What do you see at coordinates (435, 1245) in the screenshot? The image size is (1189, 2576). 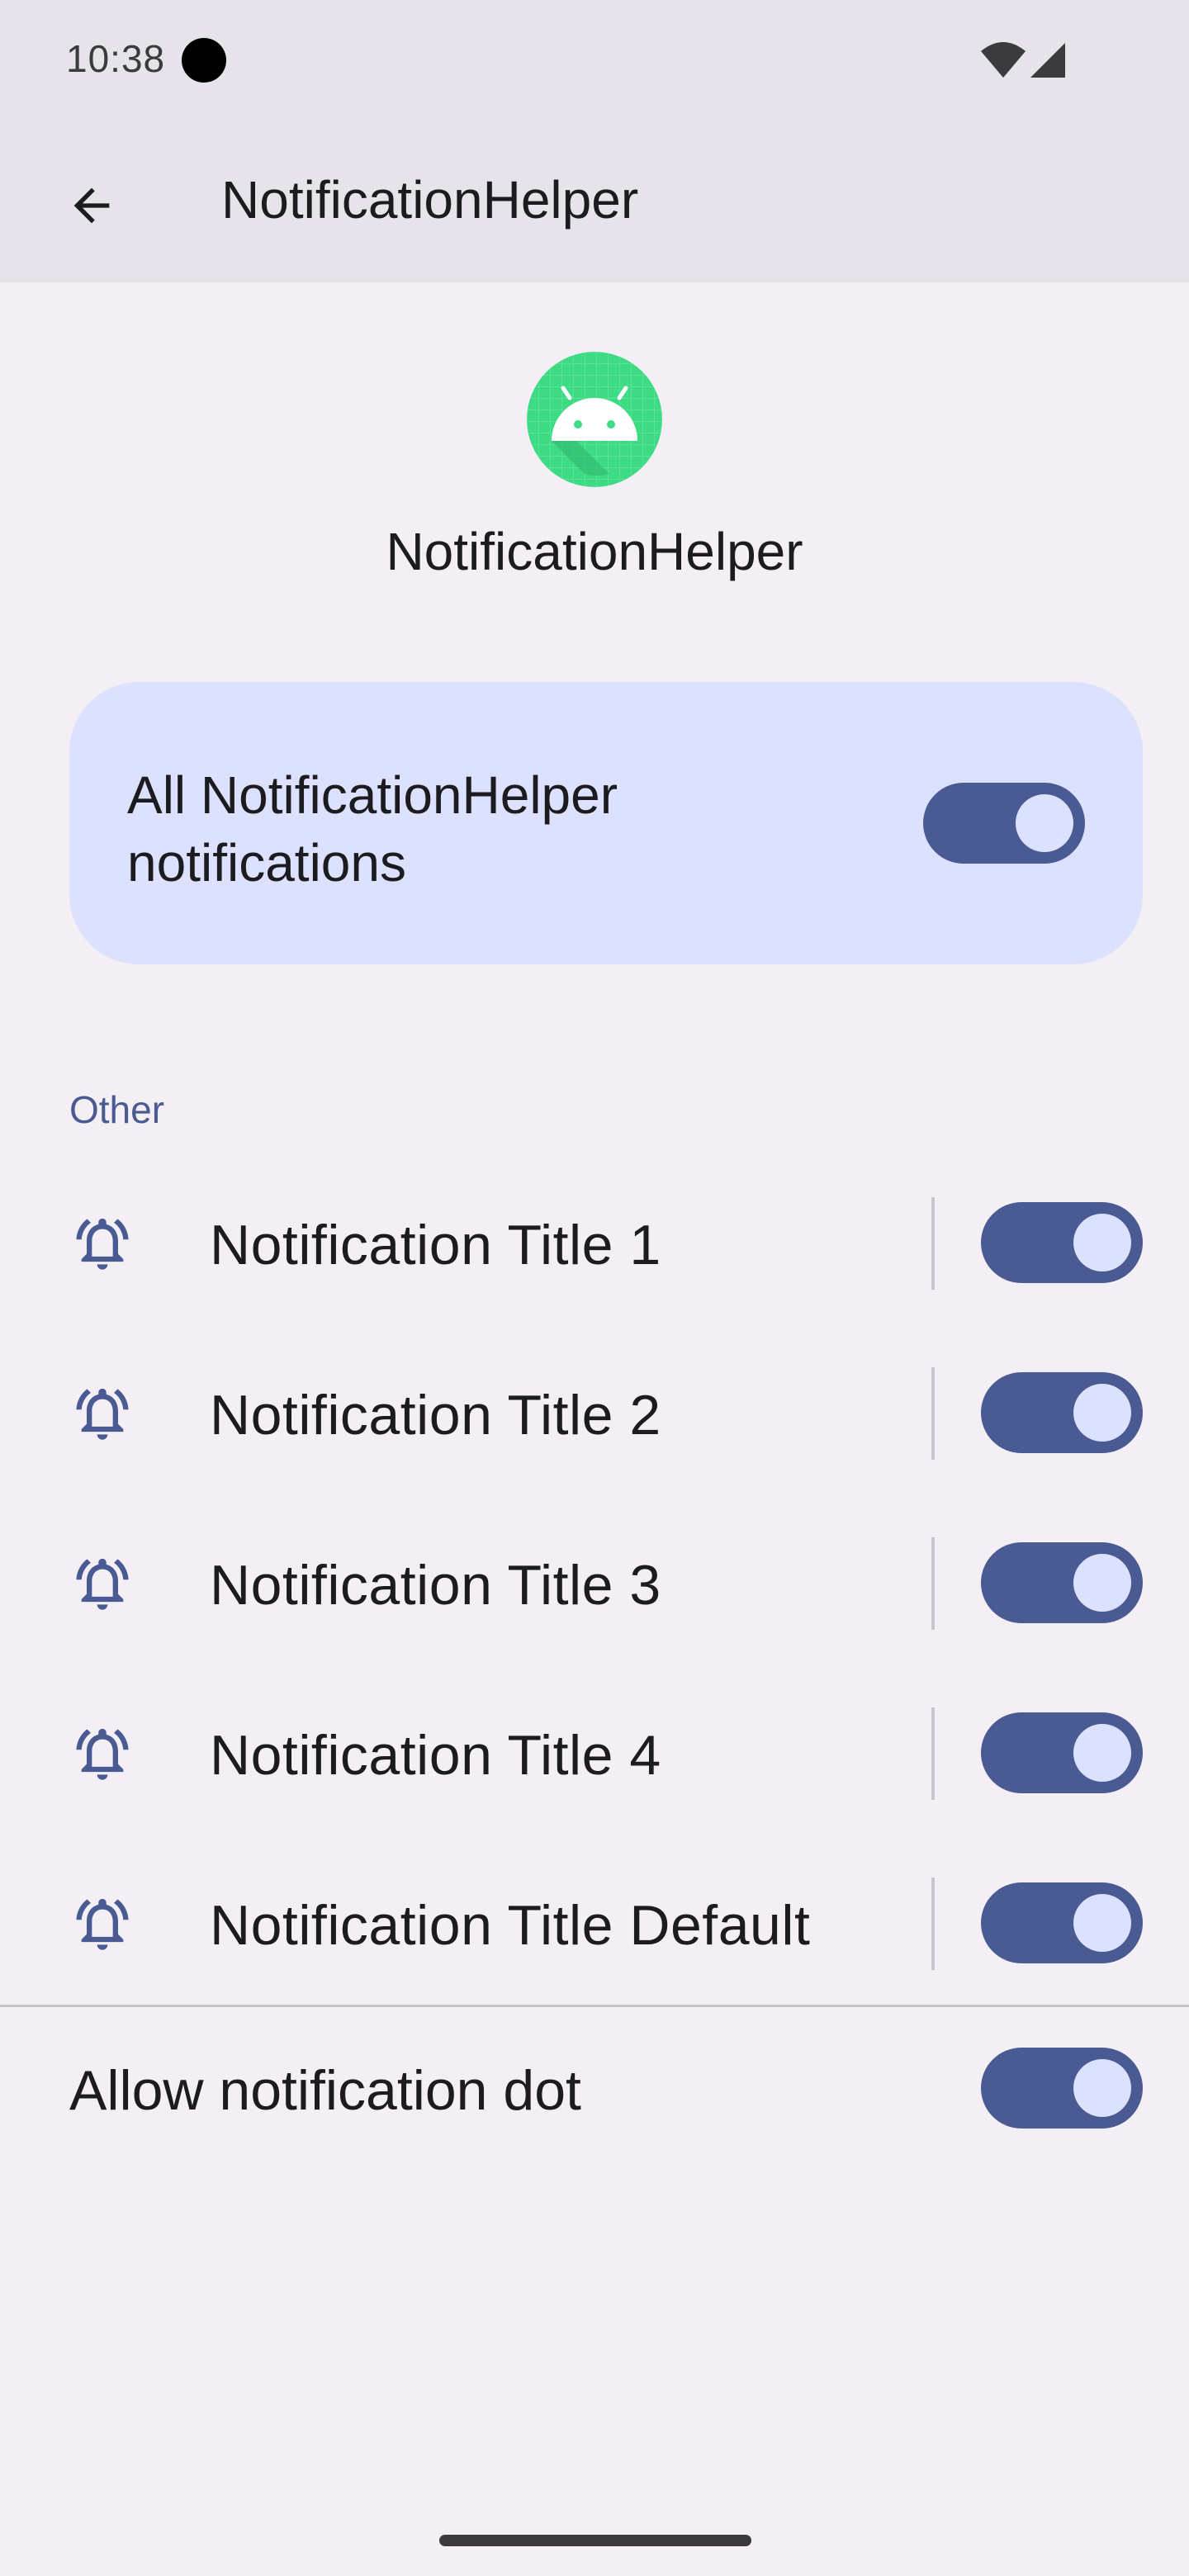 I see `channel-title: Notification Title 1` at bounding box center [435, 1245].